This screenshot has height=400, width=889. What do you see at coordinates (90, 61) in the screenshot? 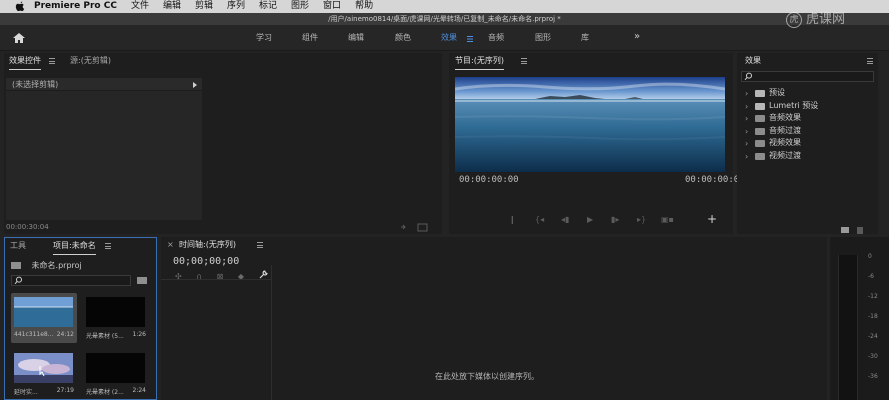
I see `tab-source: 源:(无剪辑)` at bounding box center [90, 61].